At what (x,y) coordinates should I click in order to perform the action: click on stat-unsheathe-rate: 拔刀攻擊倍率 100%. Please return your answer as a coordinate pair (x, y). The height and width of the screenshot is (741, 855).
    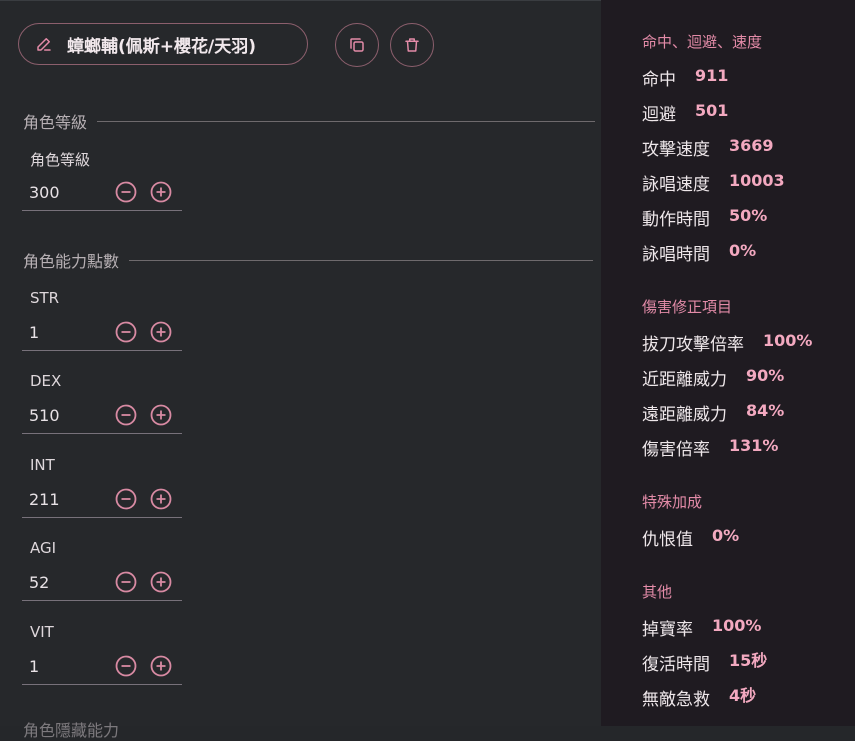
    Looking at the image, I should click on (727, 343).